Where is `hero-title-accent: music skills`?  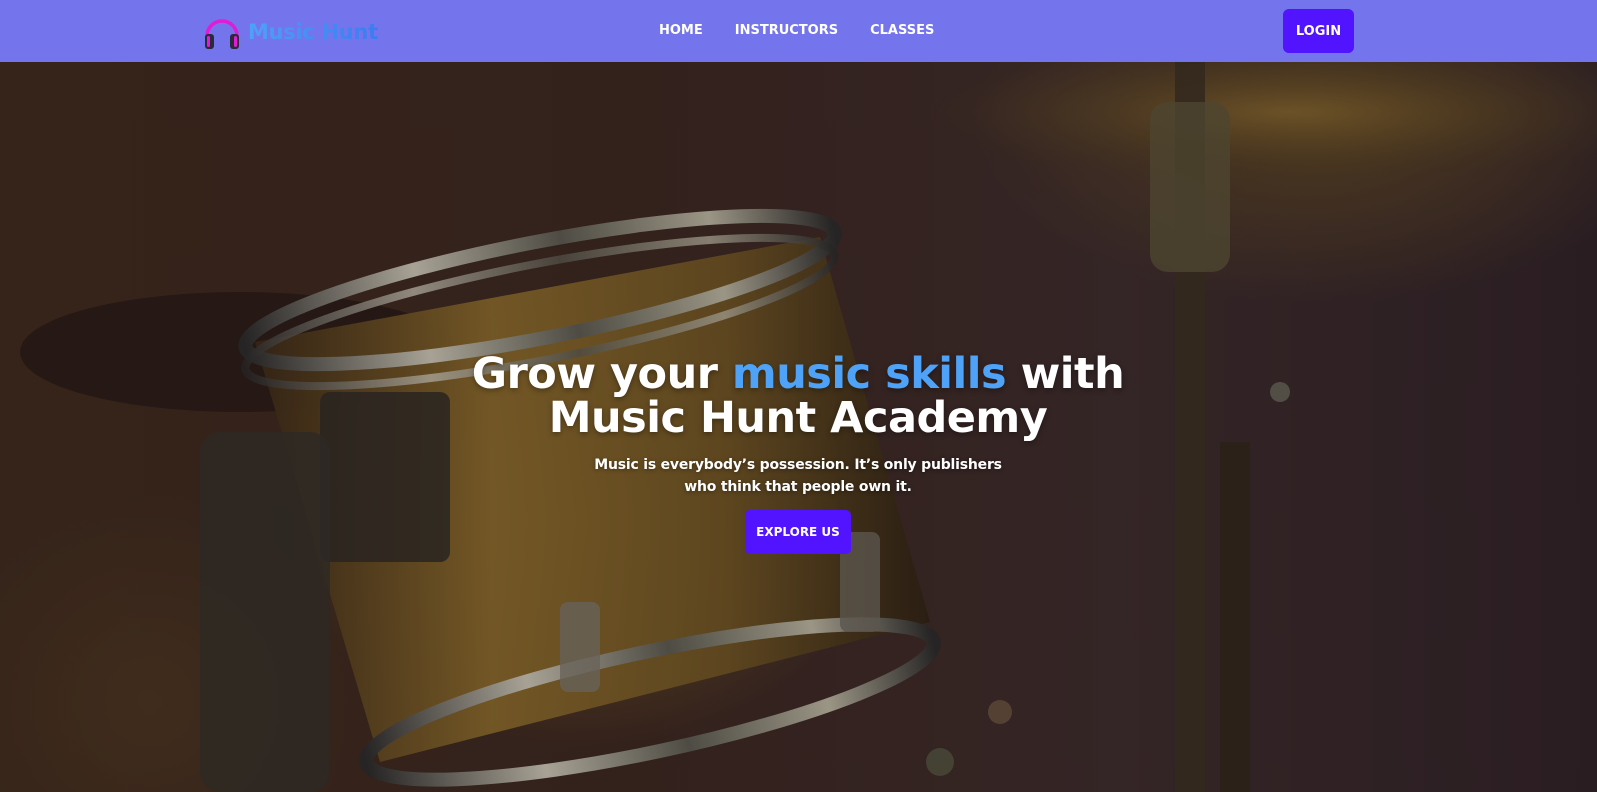
hero-title-accent: music skills is located at coordinates (869, 374).